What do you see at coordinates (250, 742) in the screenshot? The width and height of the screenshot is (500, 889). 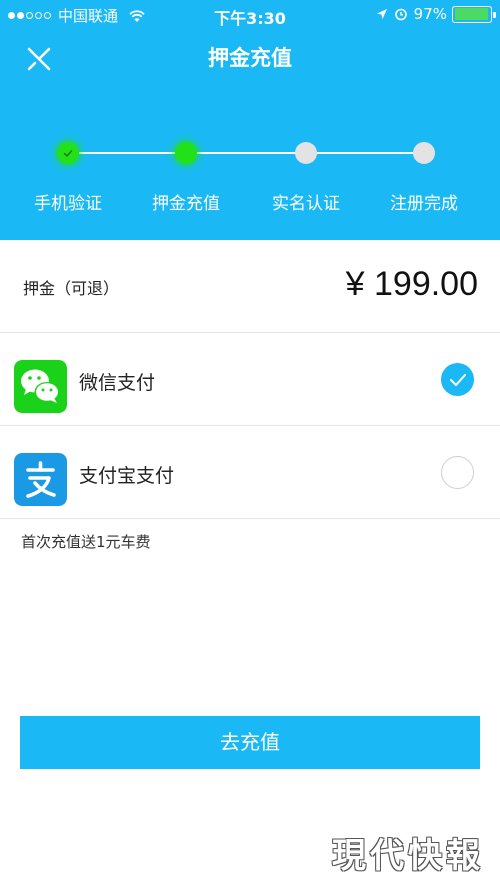 I see `recharge-button: 去充值` at bounding box center [250, 742].